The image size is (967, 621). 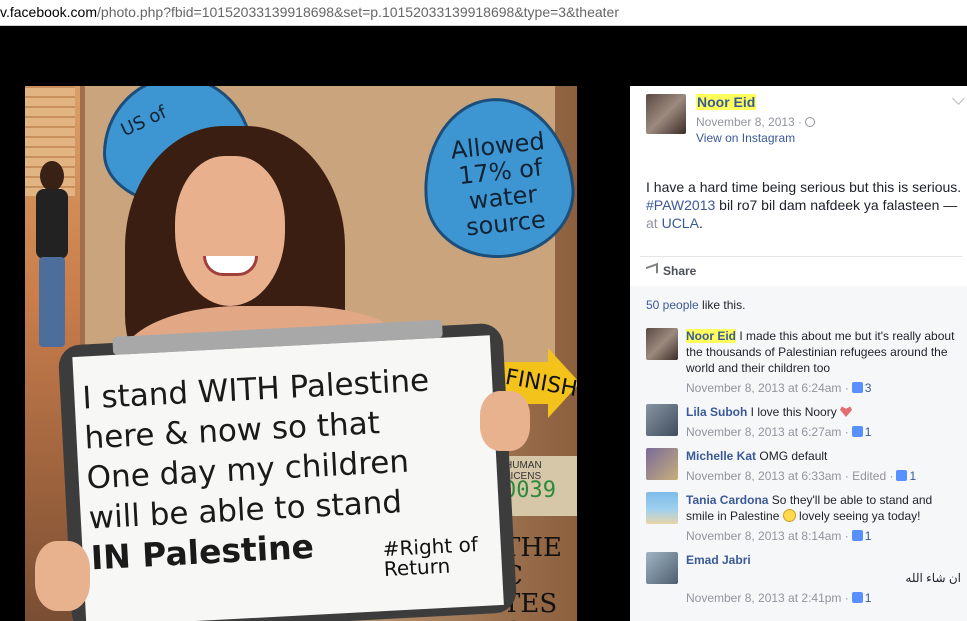 What do you see at coordinates (652, 270) in the screenshot?
I see `share-icon` at bounding box center [652, 270].